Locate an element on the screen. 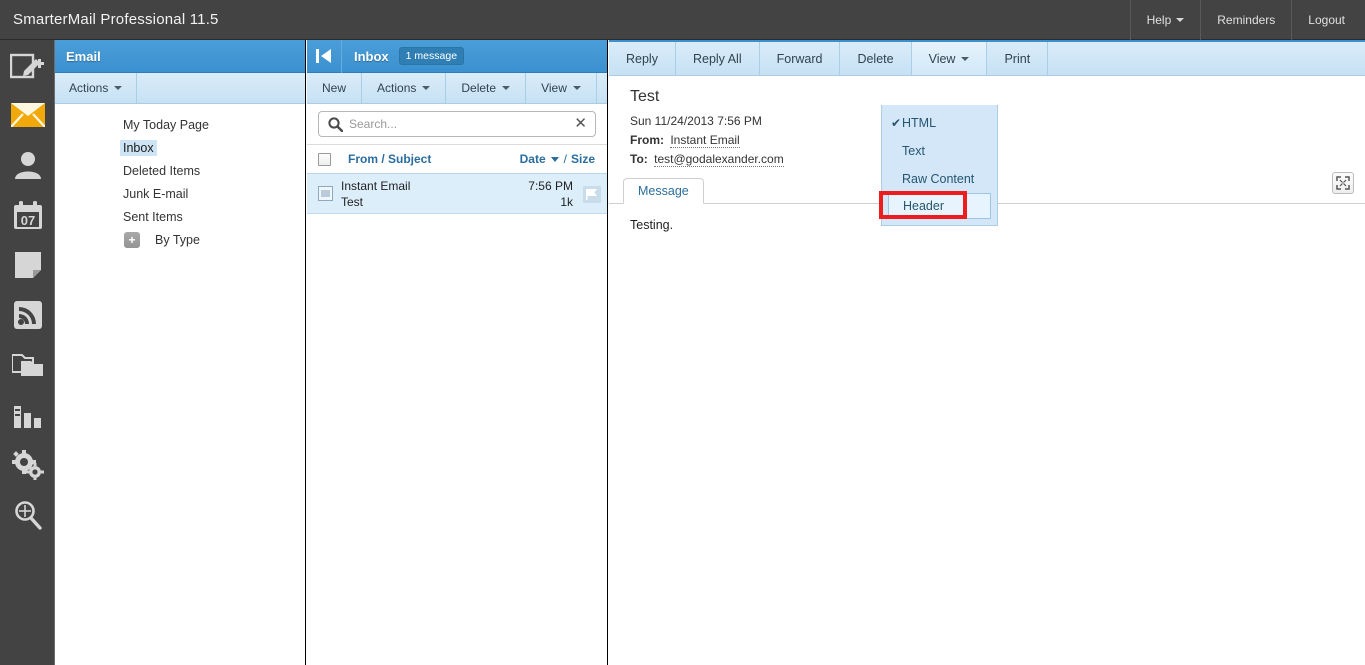 The height and width of the screenshot is (665, 1365). list-actions-menu: Actions is located at coordinates (404, 88).